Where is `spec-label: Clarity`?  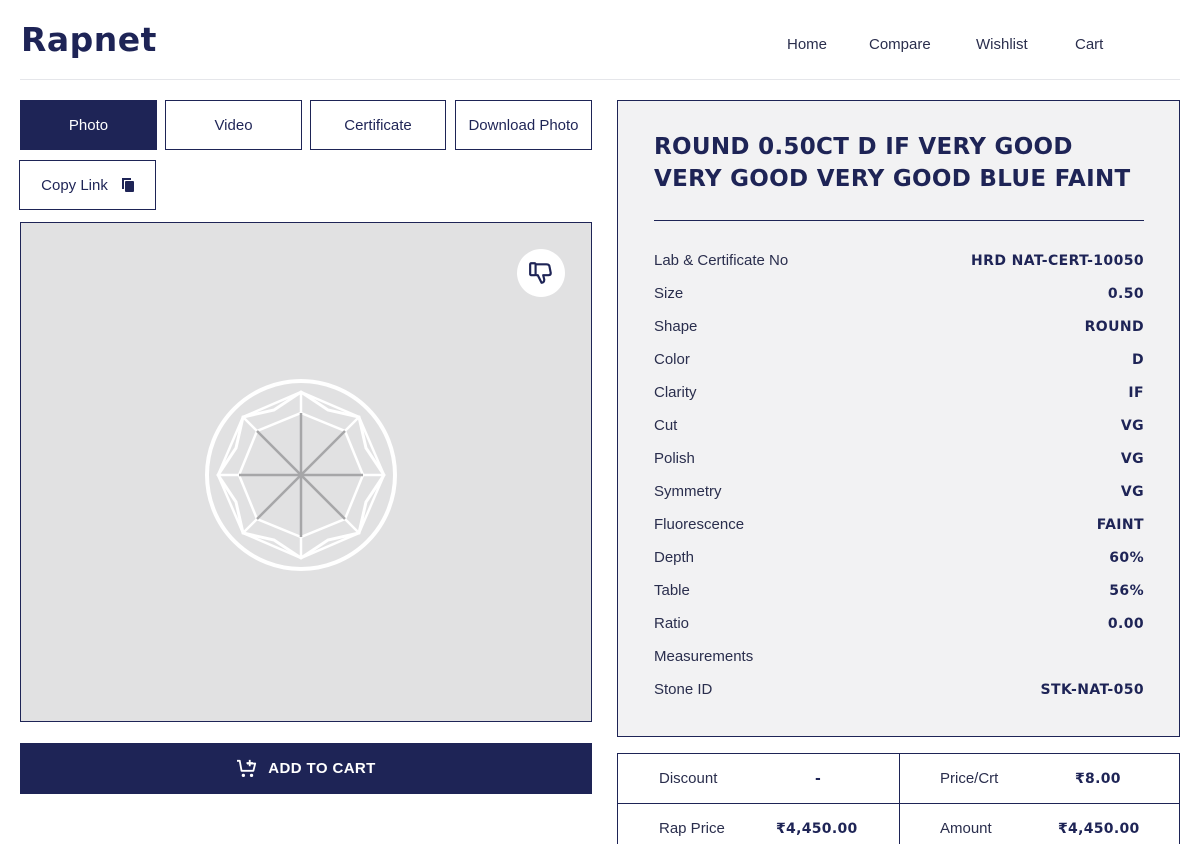
spec-label: Clarity is located at coordinates (675, 392).